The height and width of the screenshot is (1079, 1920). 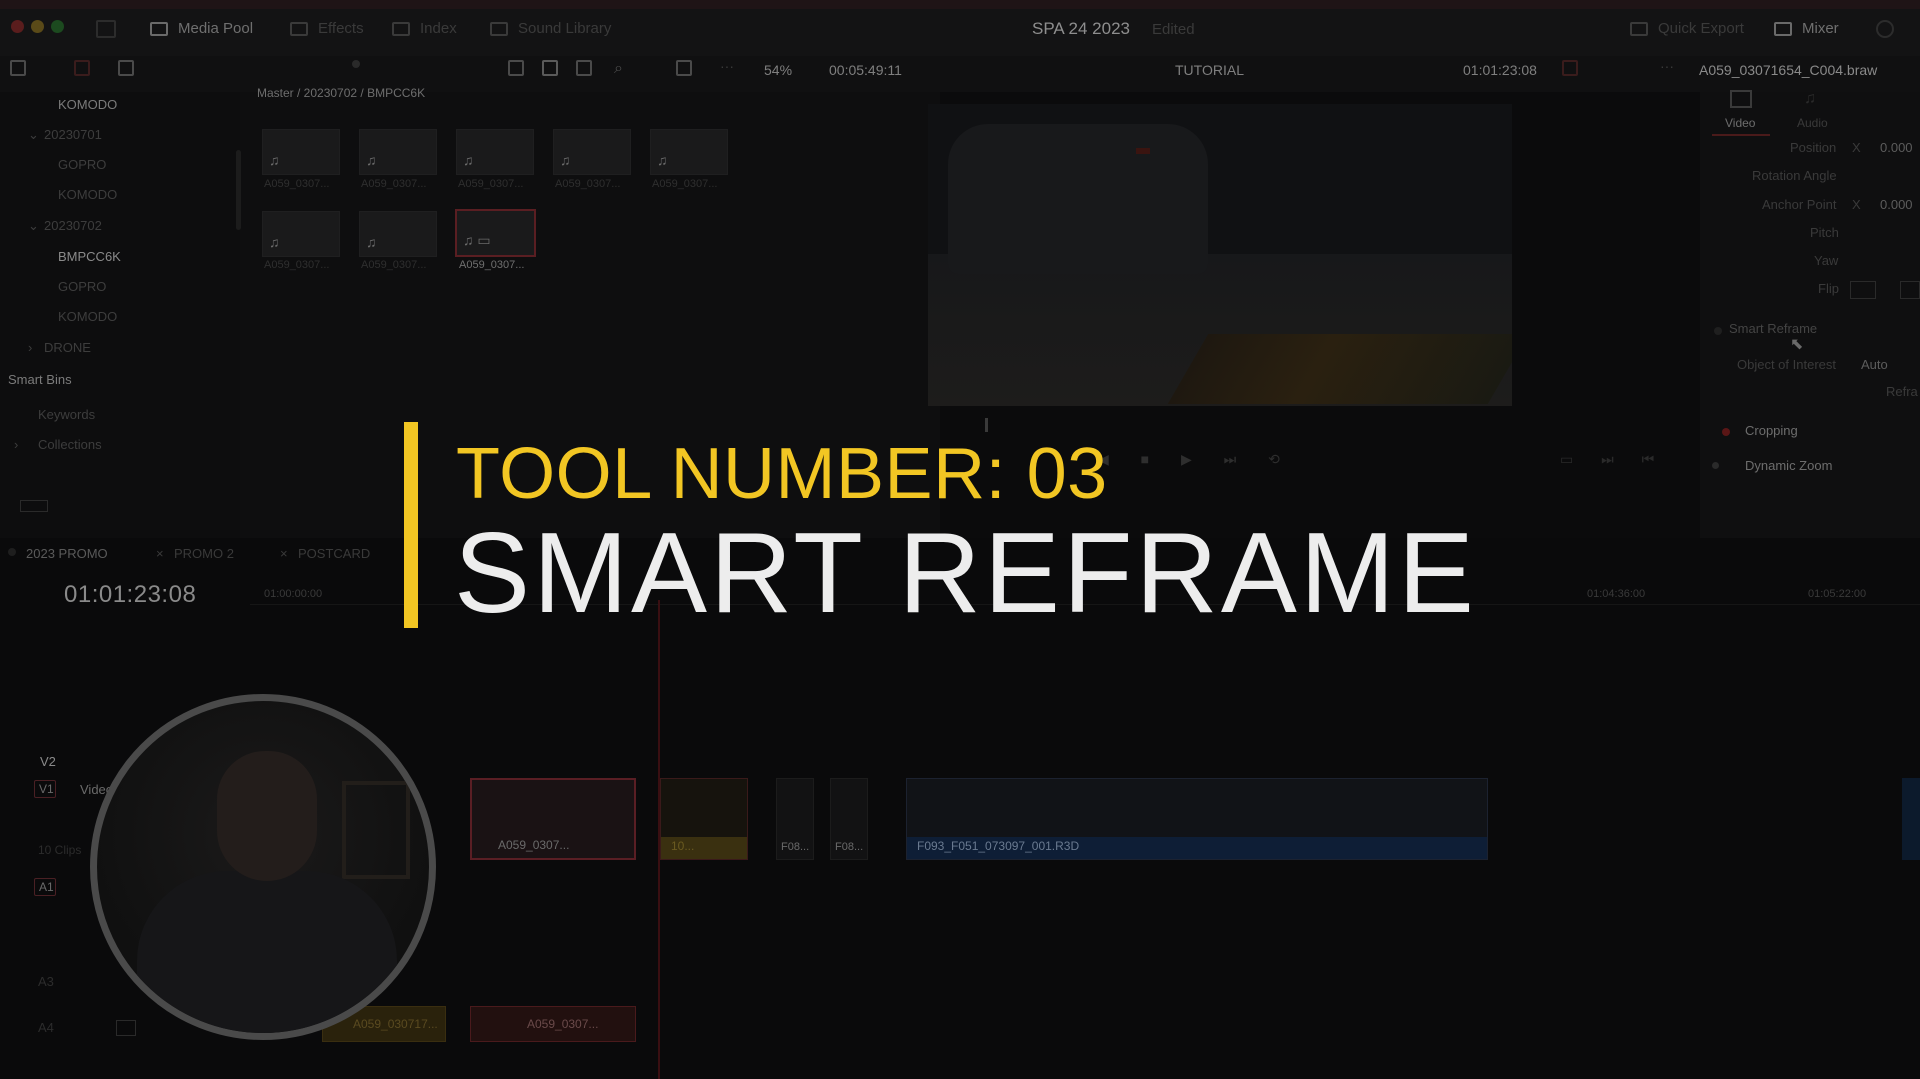 I want to click on settings-icon, so click(x=1885, y=29).